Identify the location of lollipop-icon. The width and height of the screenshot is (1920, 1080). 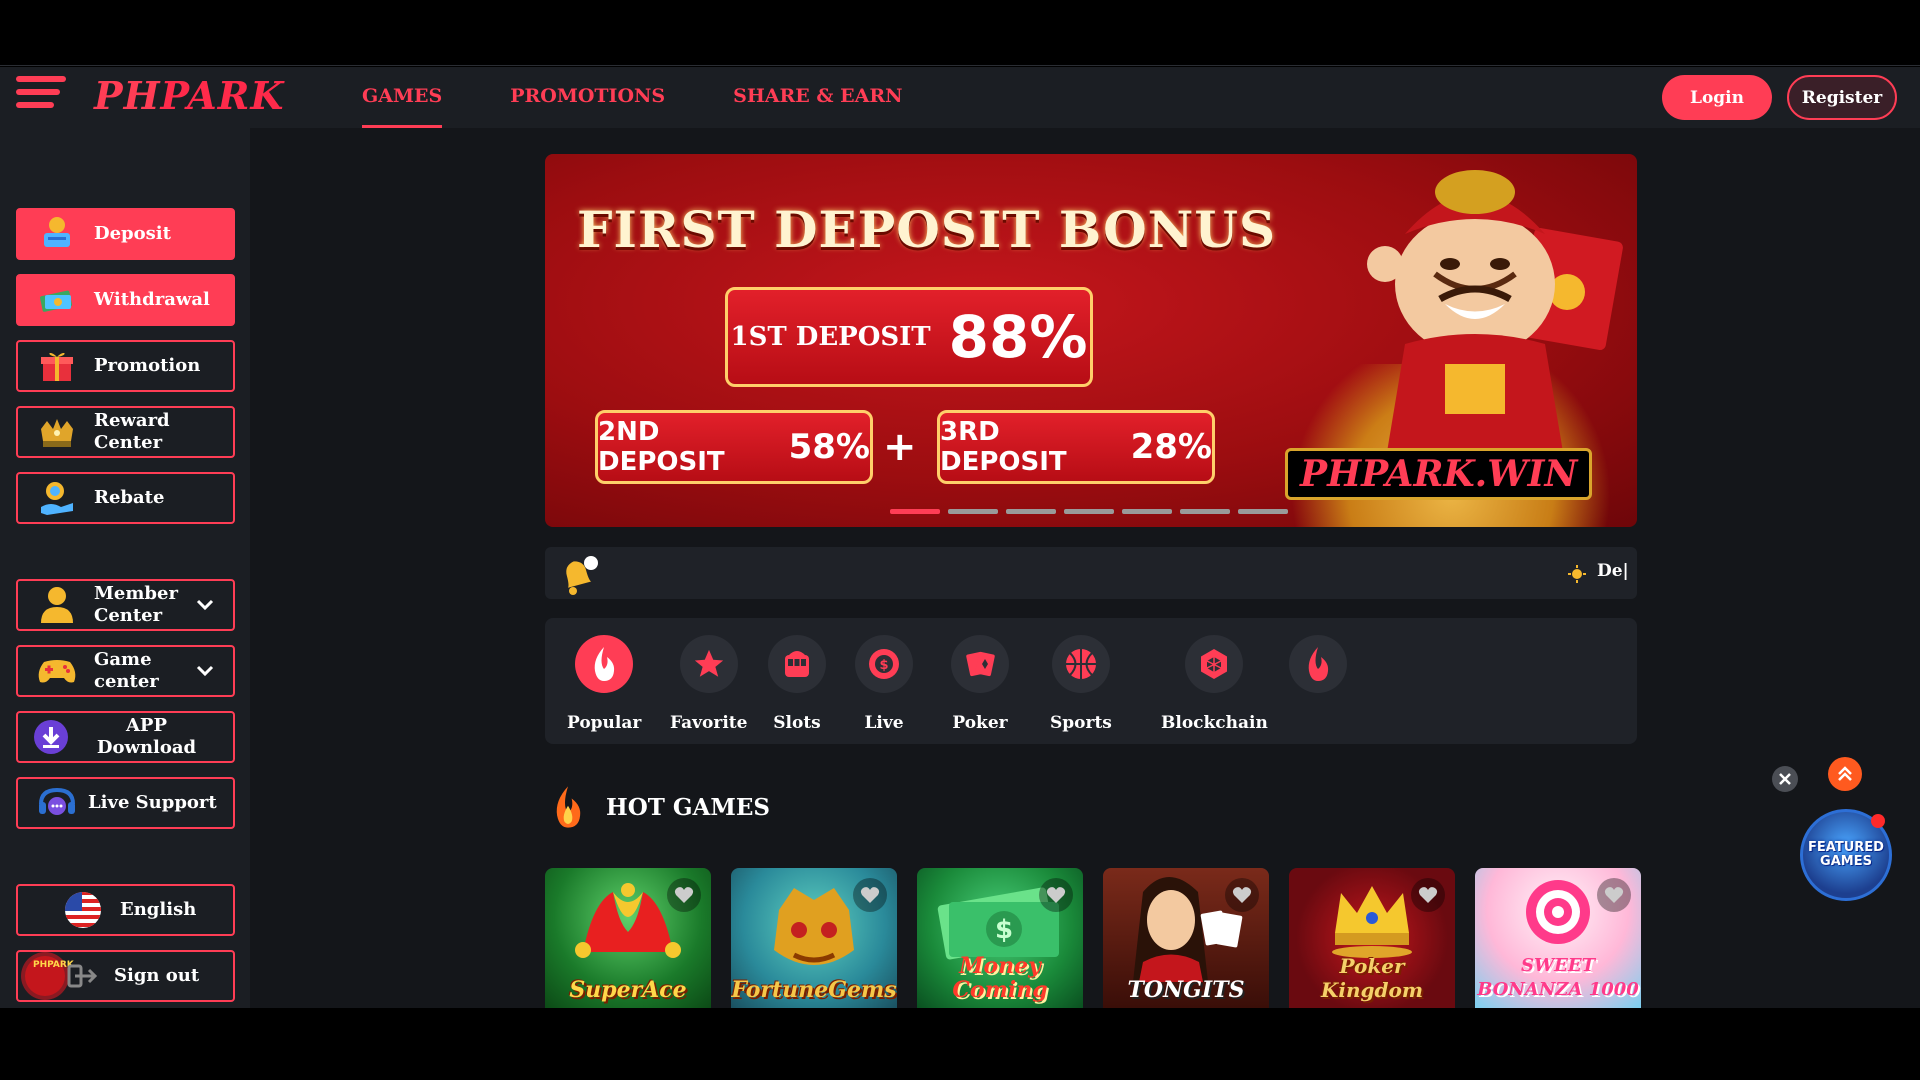
(1558, 912).